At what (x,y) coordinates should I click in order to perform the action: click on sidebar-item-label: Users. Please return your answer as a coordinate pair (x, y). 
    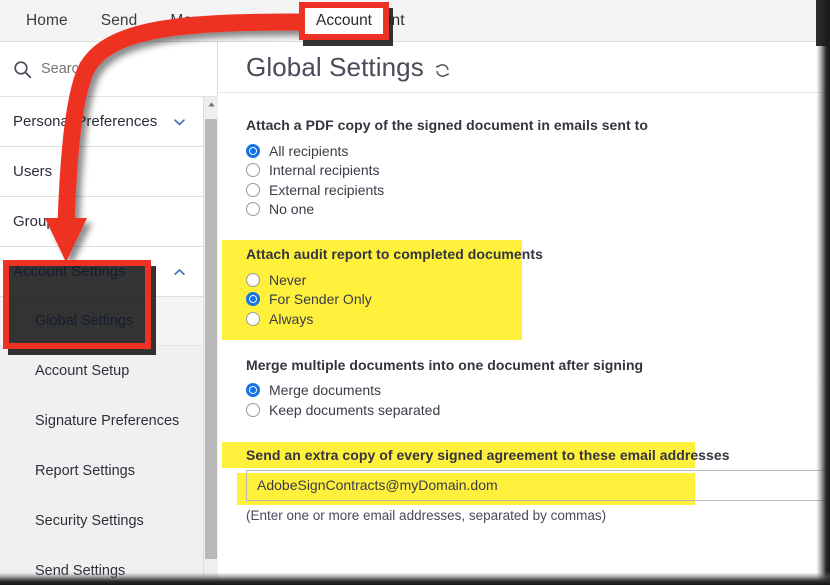
    Looking at the image, I should click on (33, 171).